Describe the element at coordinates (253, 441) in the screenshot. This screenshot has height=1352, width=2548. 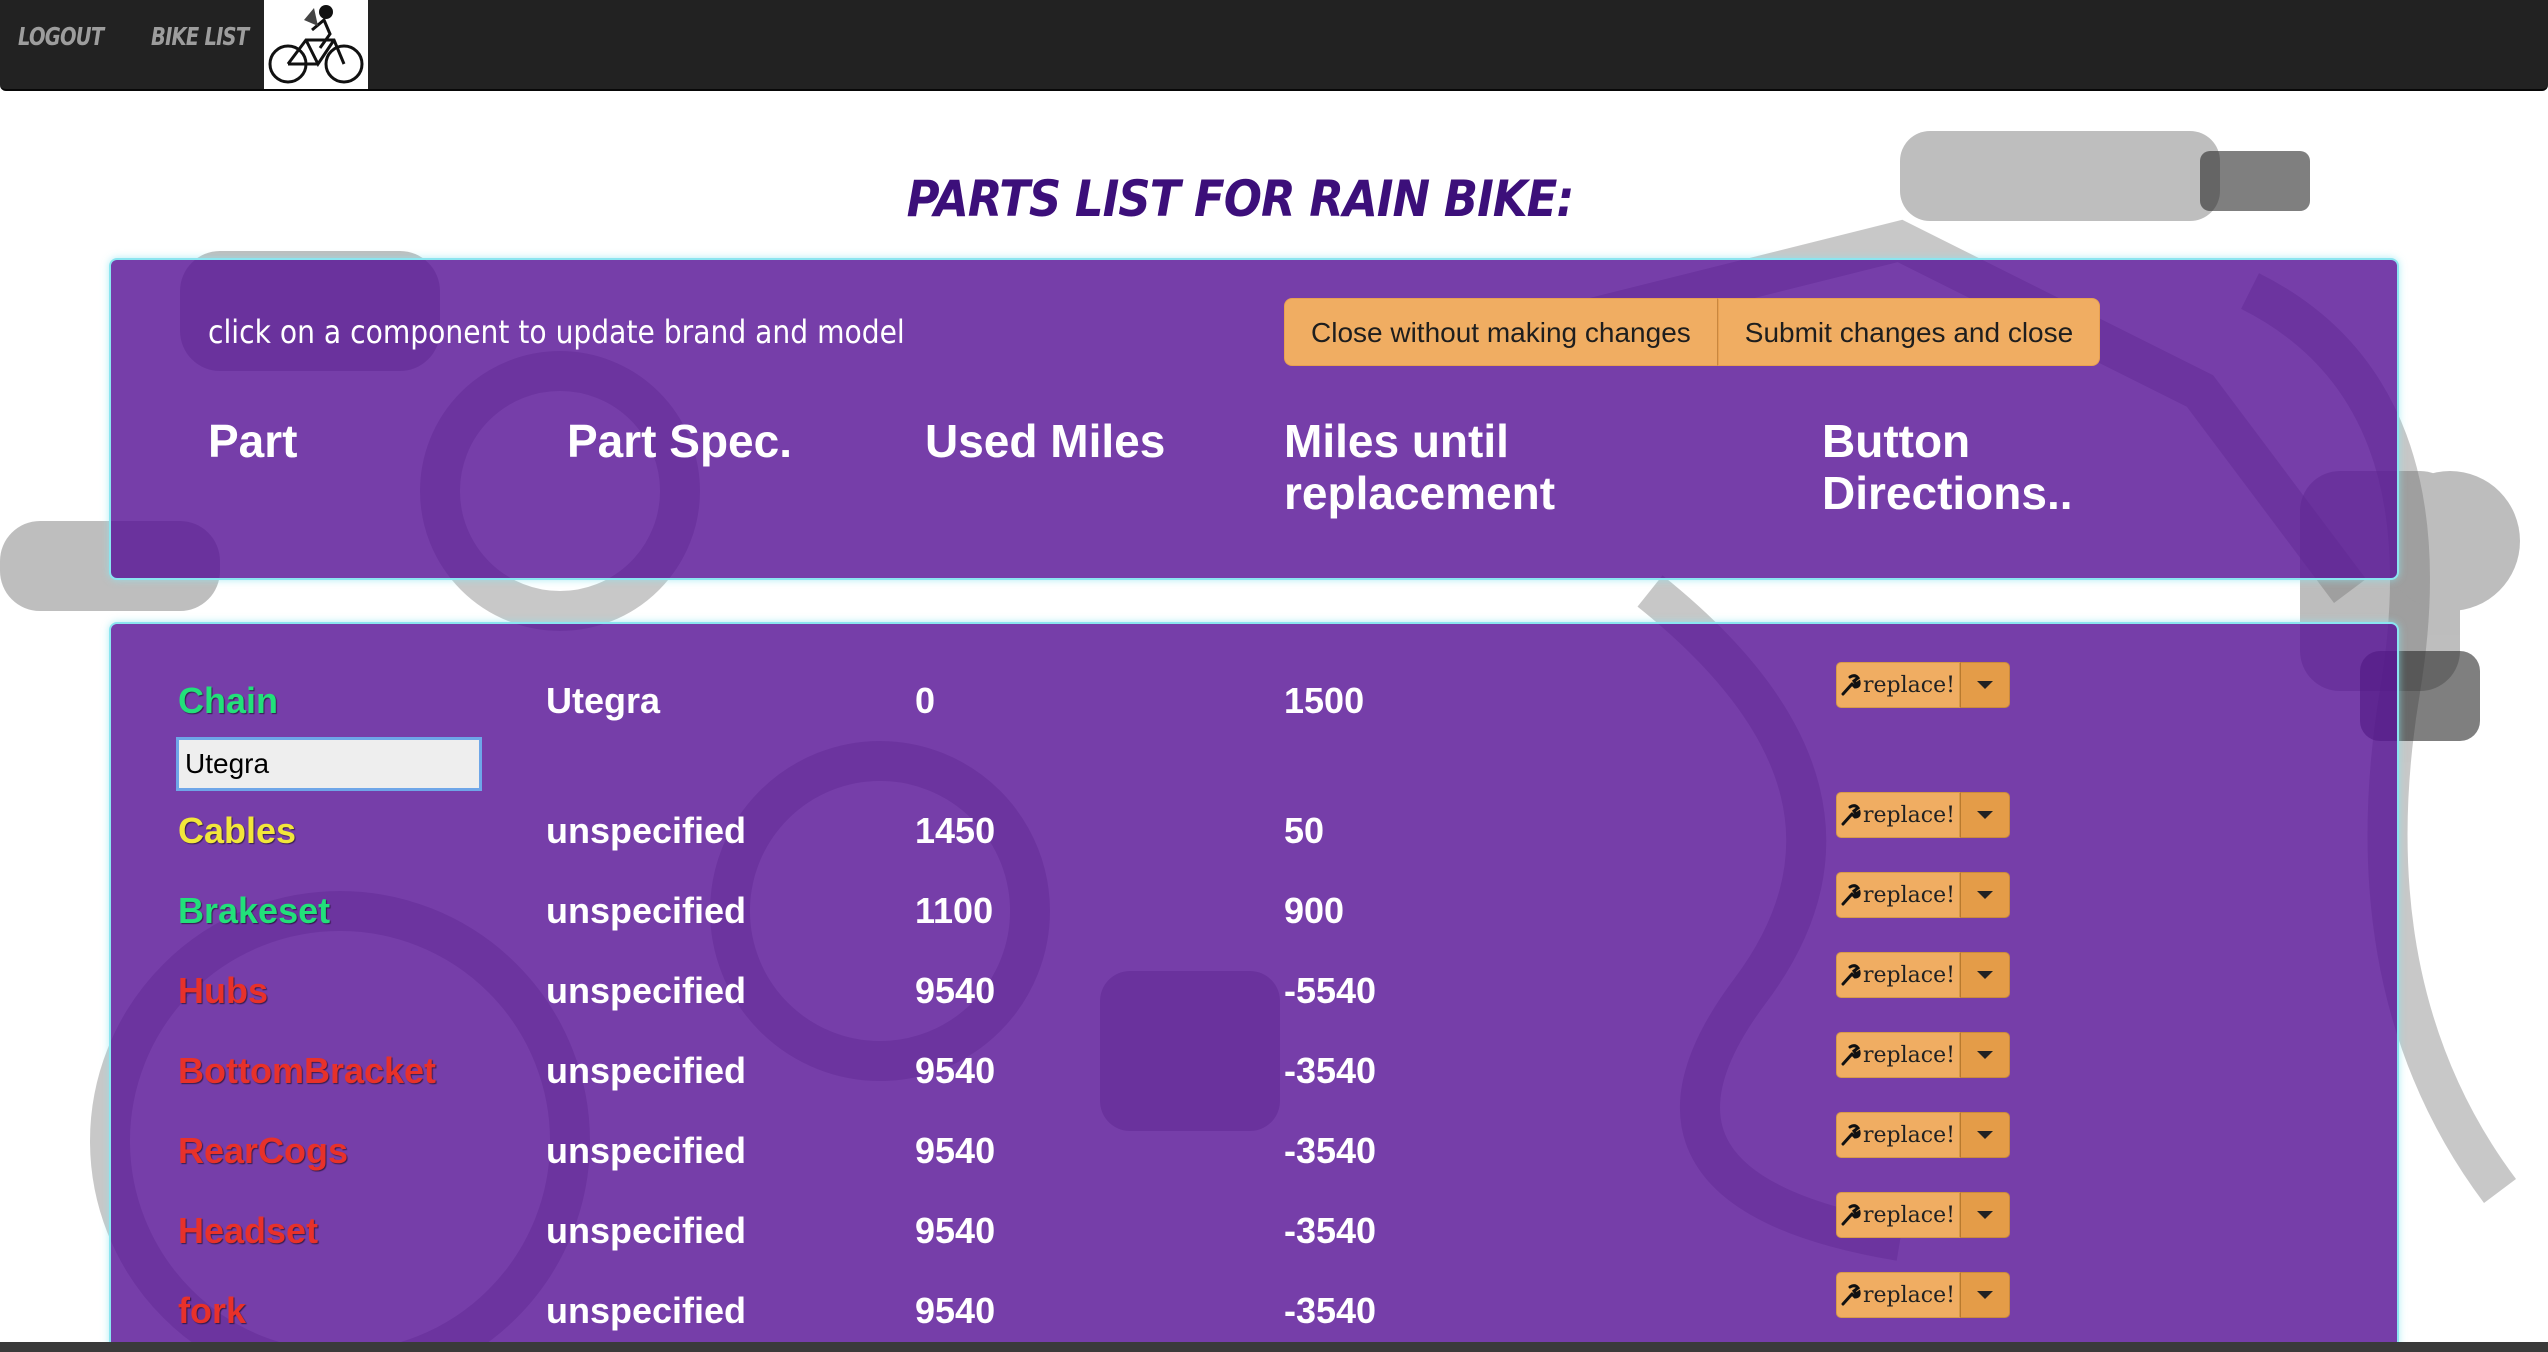
I see `column-header-part: Part` at that location.